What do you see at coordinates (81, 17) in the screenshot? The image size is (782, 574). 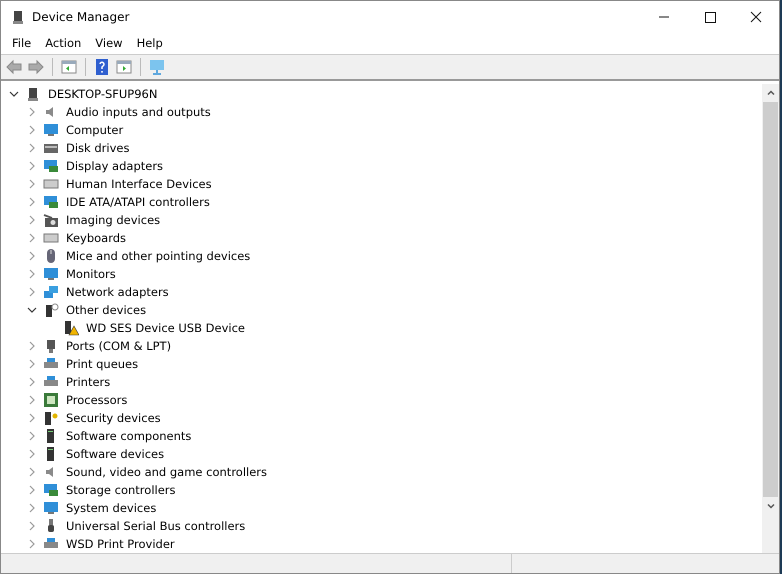 I see `window-title: Device Manager` at bounding box center [81, 17].